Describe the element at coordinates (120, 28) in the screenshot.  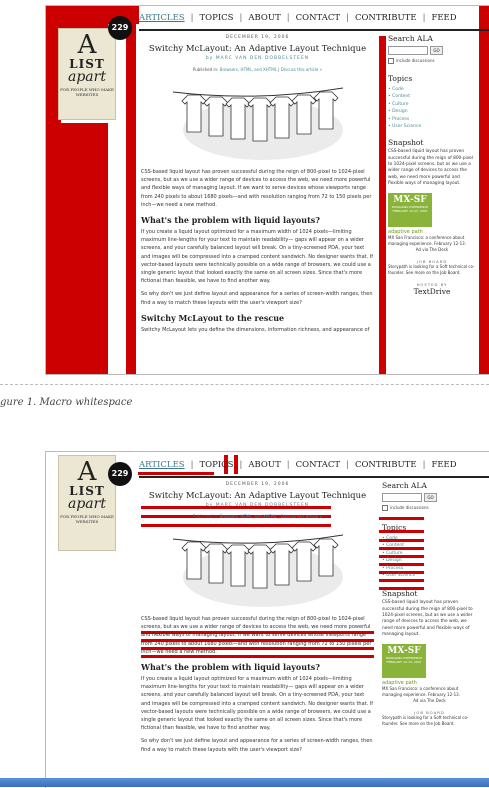
I see `issue-badge: 229` at that location.